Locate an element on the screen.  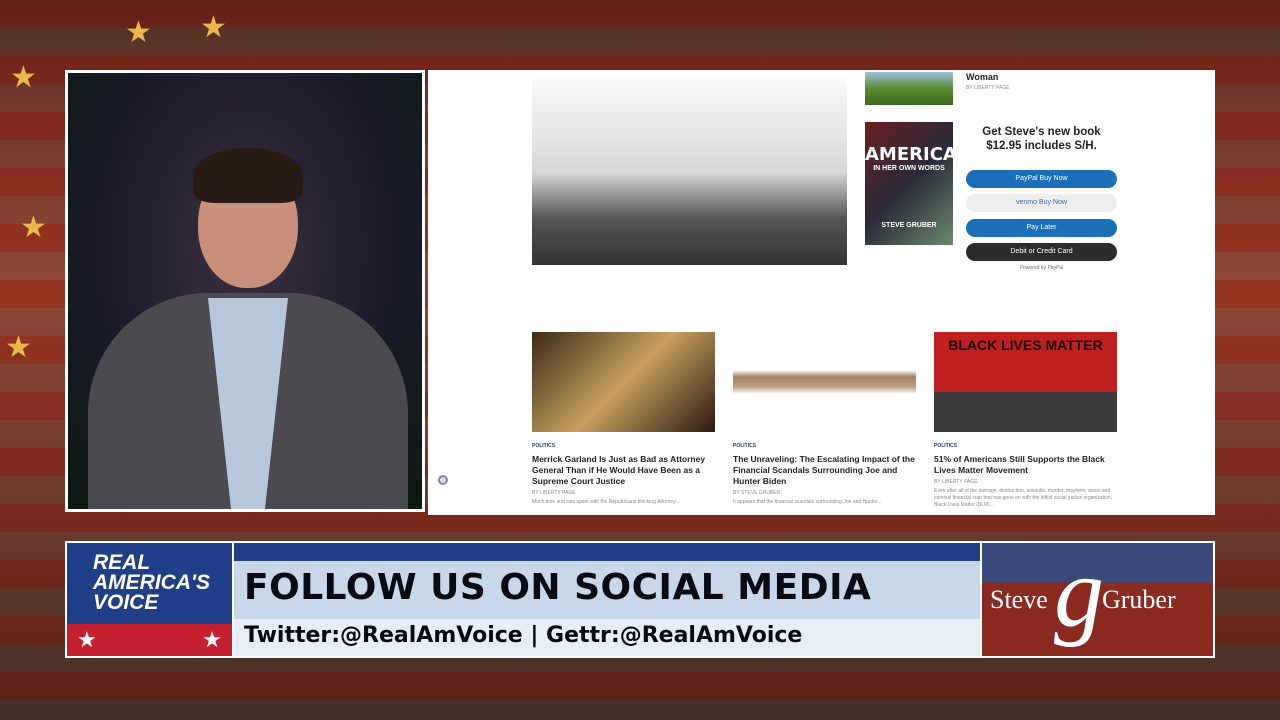
venmo-buy-now-button: venmo Buy Now is located at coordinates (1041, 203).